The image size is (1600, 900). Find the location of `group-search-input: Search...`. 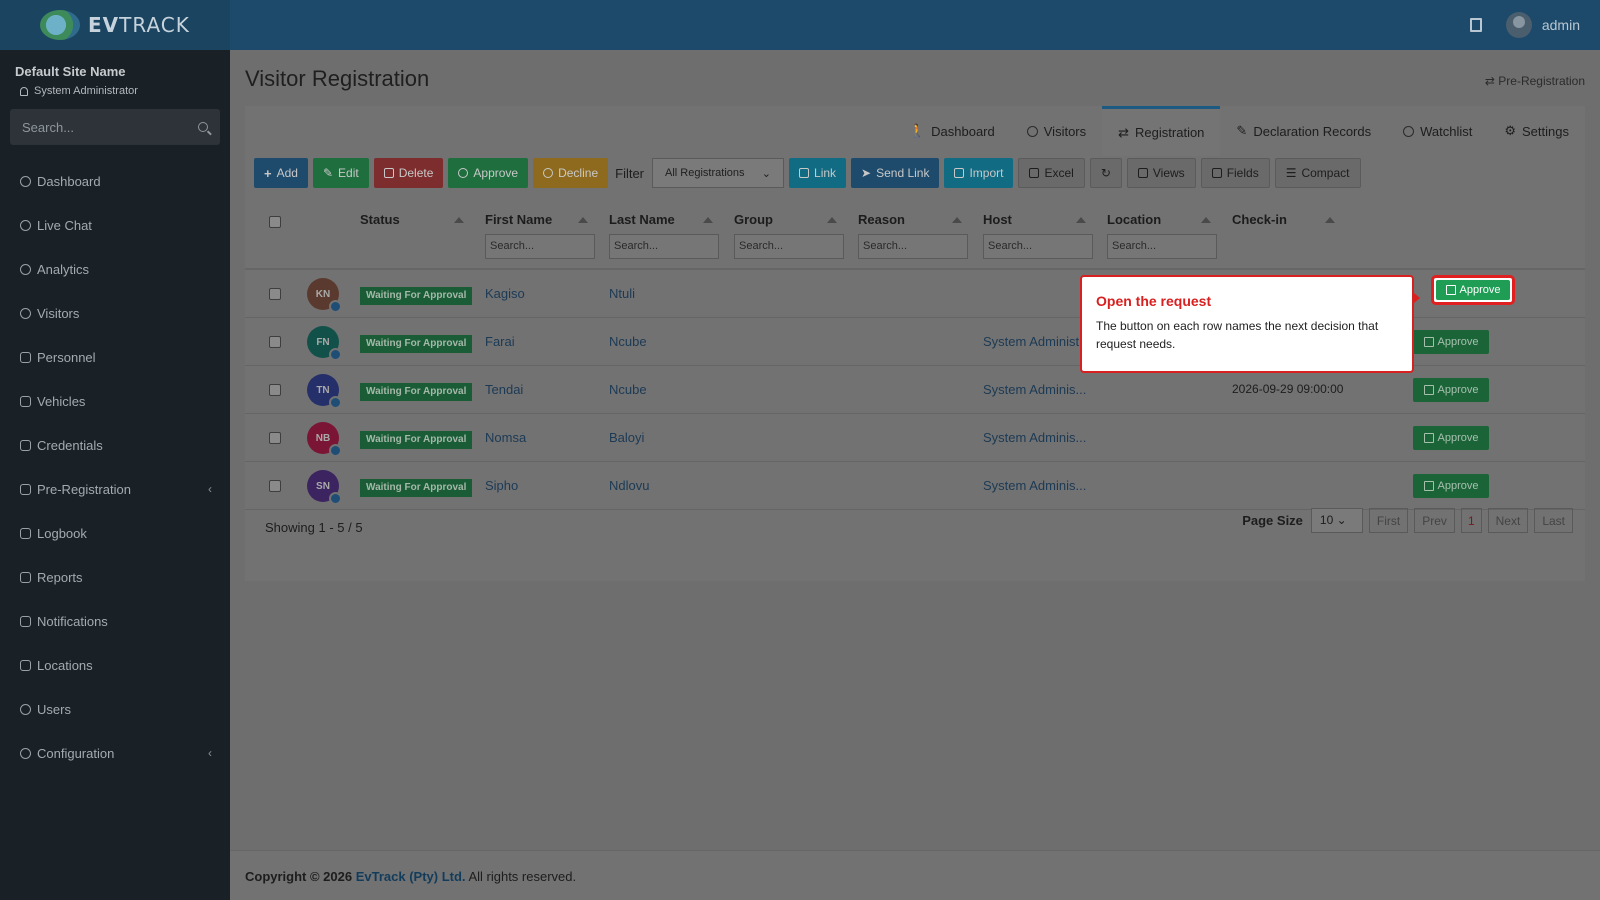

group-search-input: Search... is located at coordinates (789, 246).